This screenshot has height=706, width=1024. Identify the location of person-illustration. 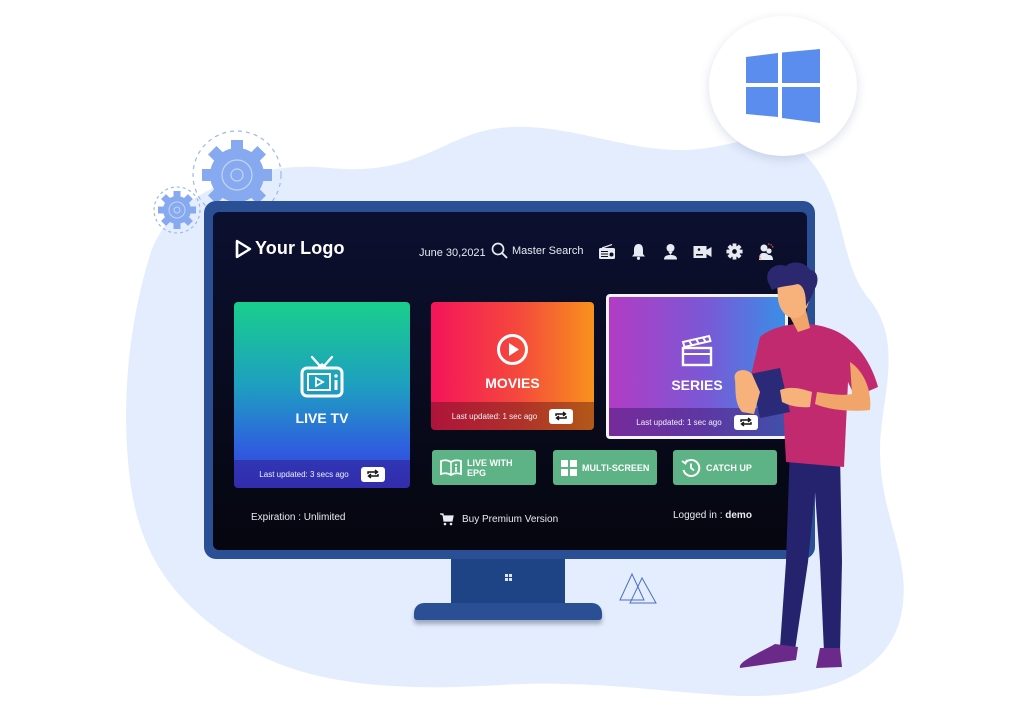
(806, 465).